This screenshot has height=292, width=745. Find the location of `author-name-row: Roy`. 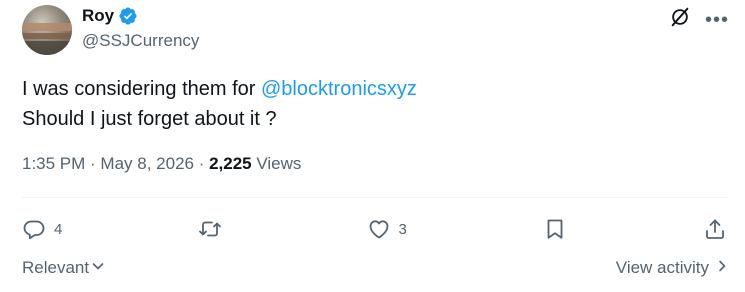

author-name-row: Roy is located at coordinates (110, 16).